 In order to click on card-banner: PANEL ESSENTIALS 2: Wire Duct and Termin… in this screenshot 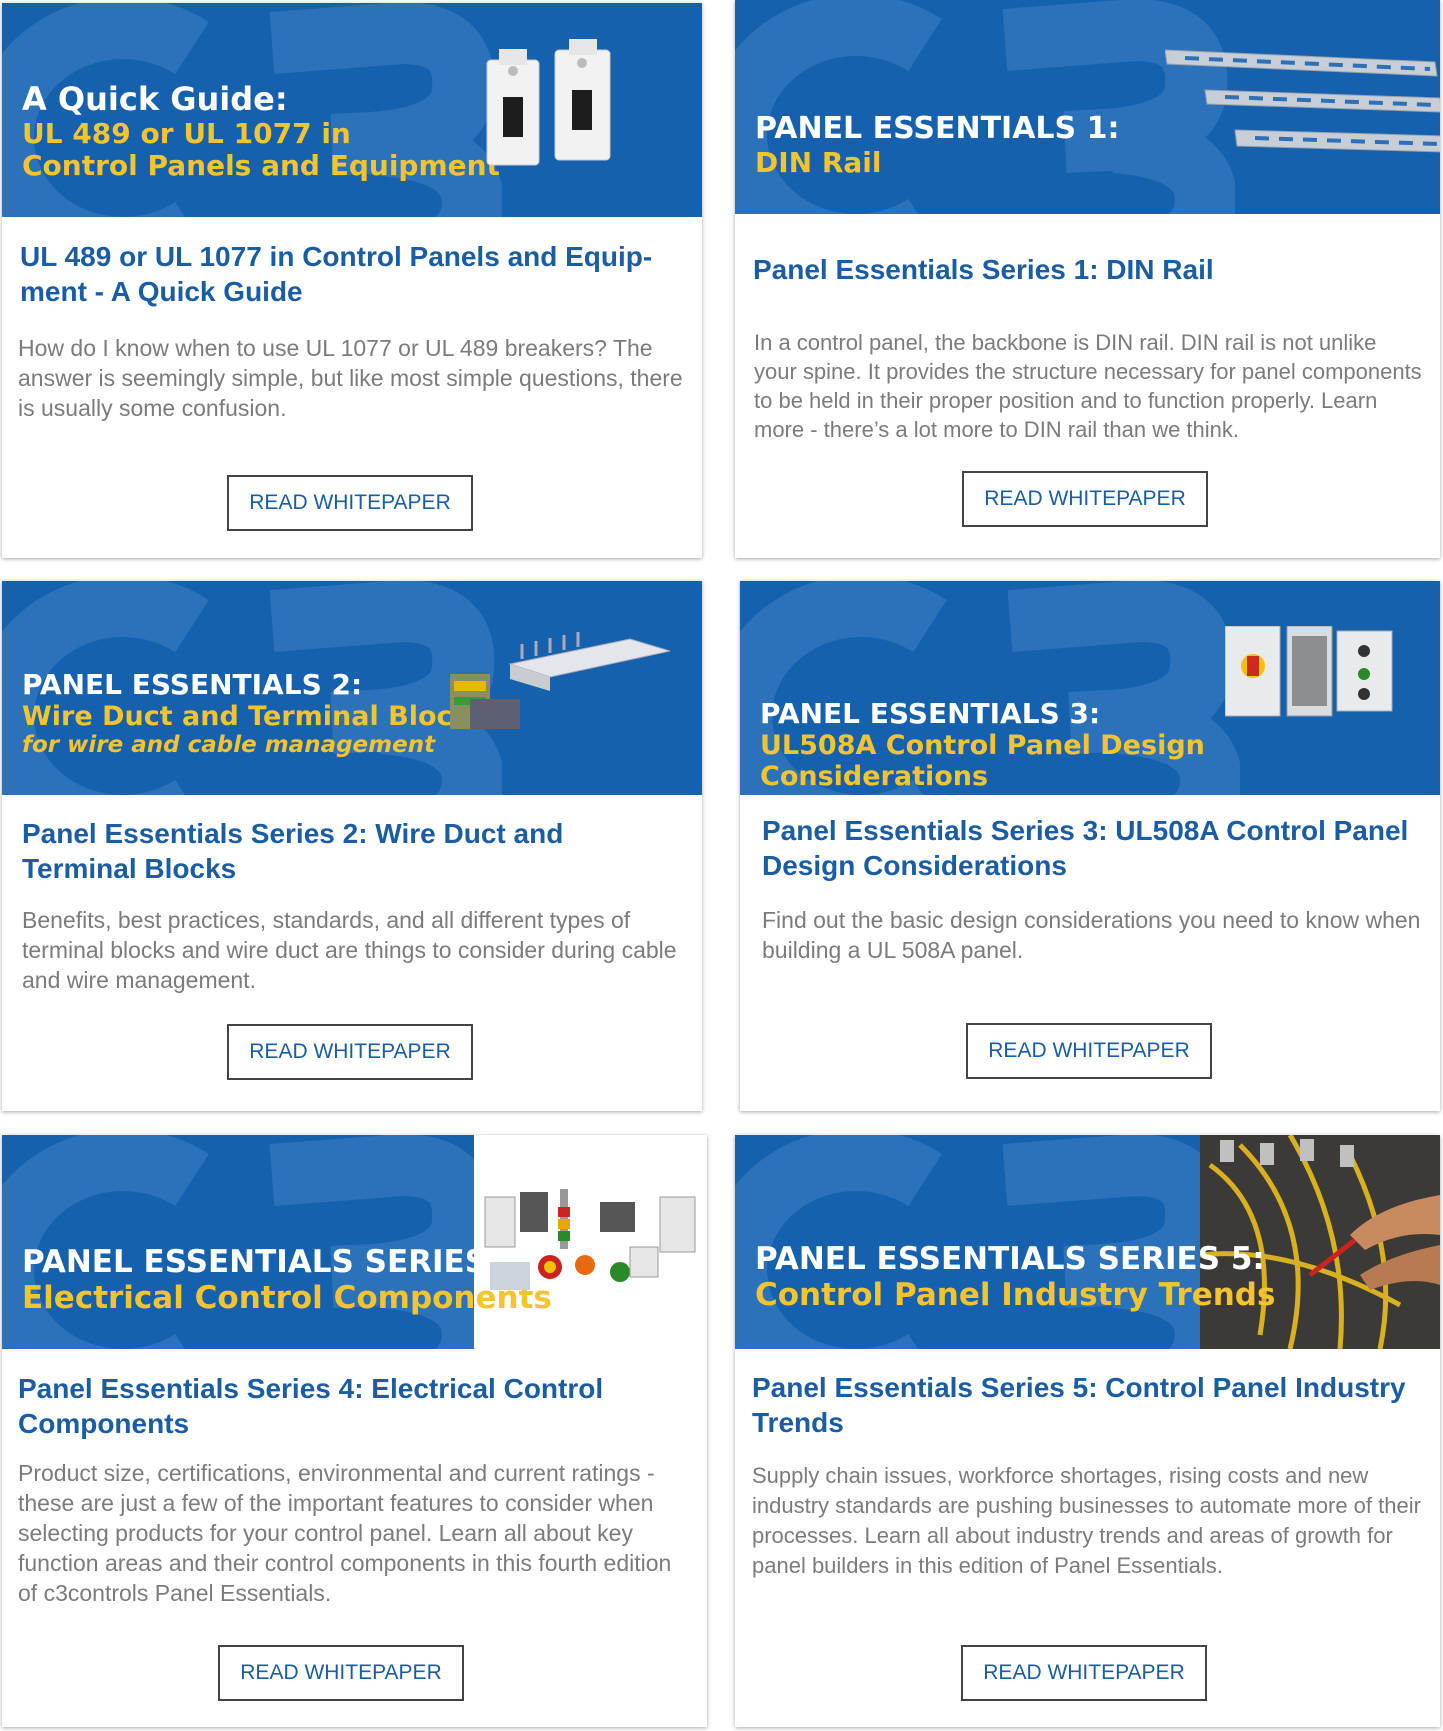, I will do `click(352, 688)`.